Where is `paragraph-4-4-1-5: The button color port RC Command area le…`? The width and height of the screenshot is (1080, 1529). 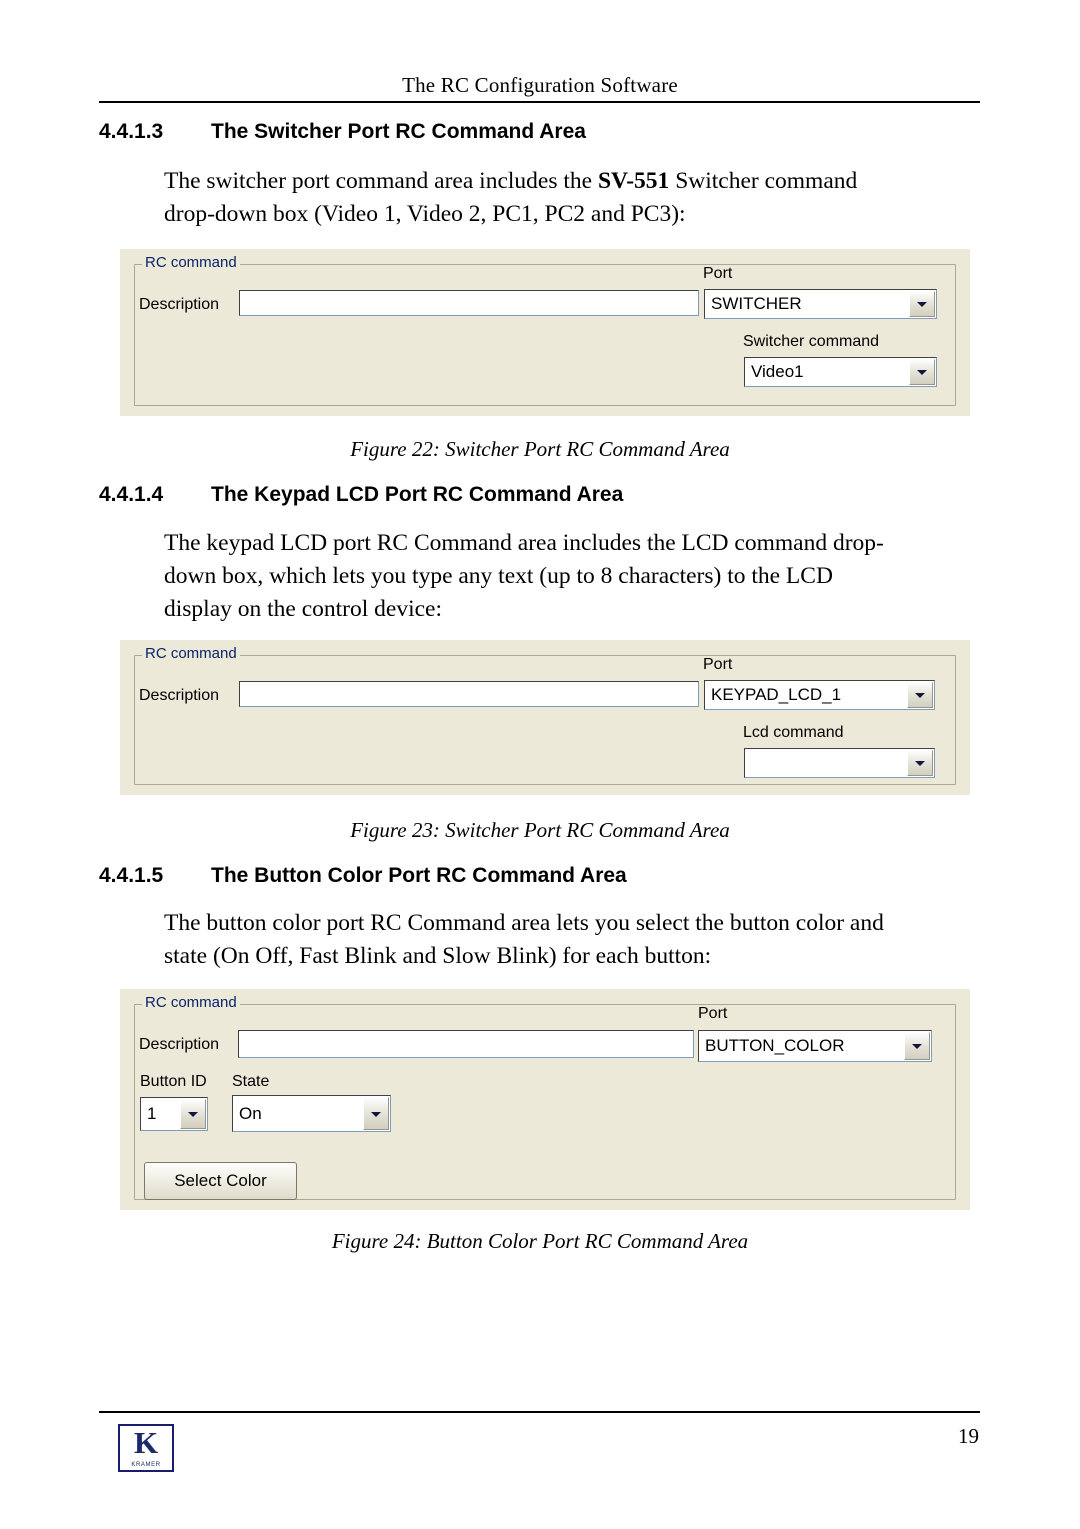 paragraph-4-4-1-5: The button color port RC Command area le… is located at coordinates (579, 940).